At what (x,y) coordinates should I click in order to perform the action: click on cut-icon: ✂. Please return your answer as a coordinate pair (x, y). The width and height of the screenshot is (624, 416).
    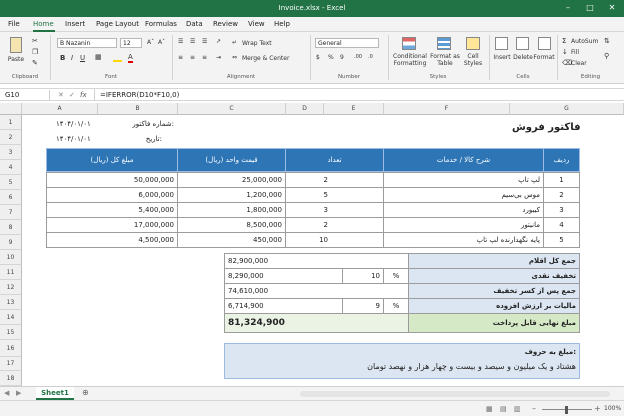
    Looking at the image, I should click on (35, 41).